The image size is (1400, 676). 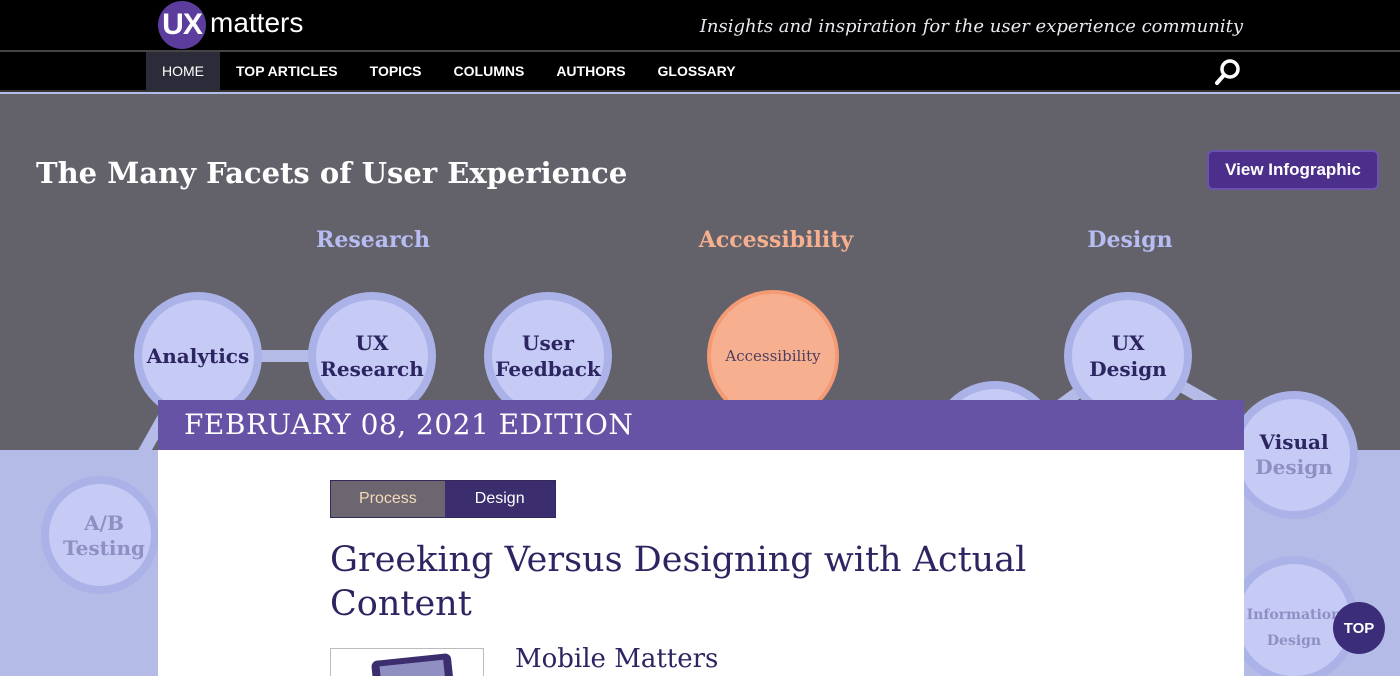 What do you see at coordinates (1128, 369) in the screenshot?
I see `node-label-ux-design-2: Design` at bounding box center [1128, 369].